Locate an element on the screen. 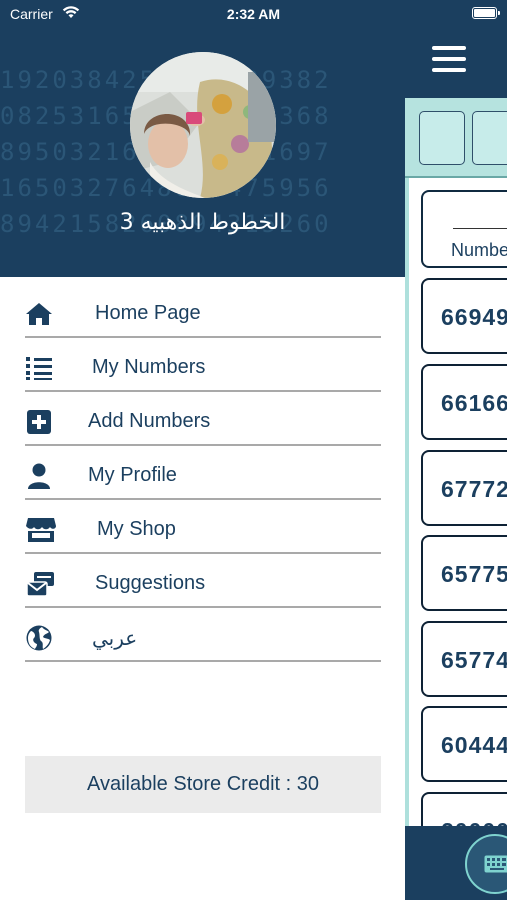 The width and height of the screenshot is (507, 900). home-icon is located at coordinates (39, 314).